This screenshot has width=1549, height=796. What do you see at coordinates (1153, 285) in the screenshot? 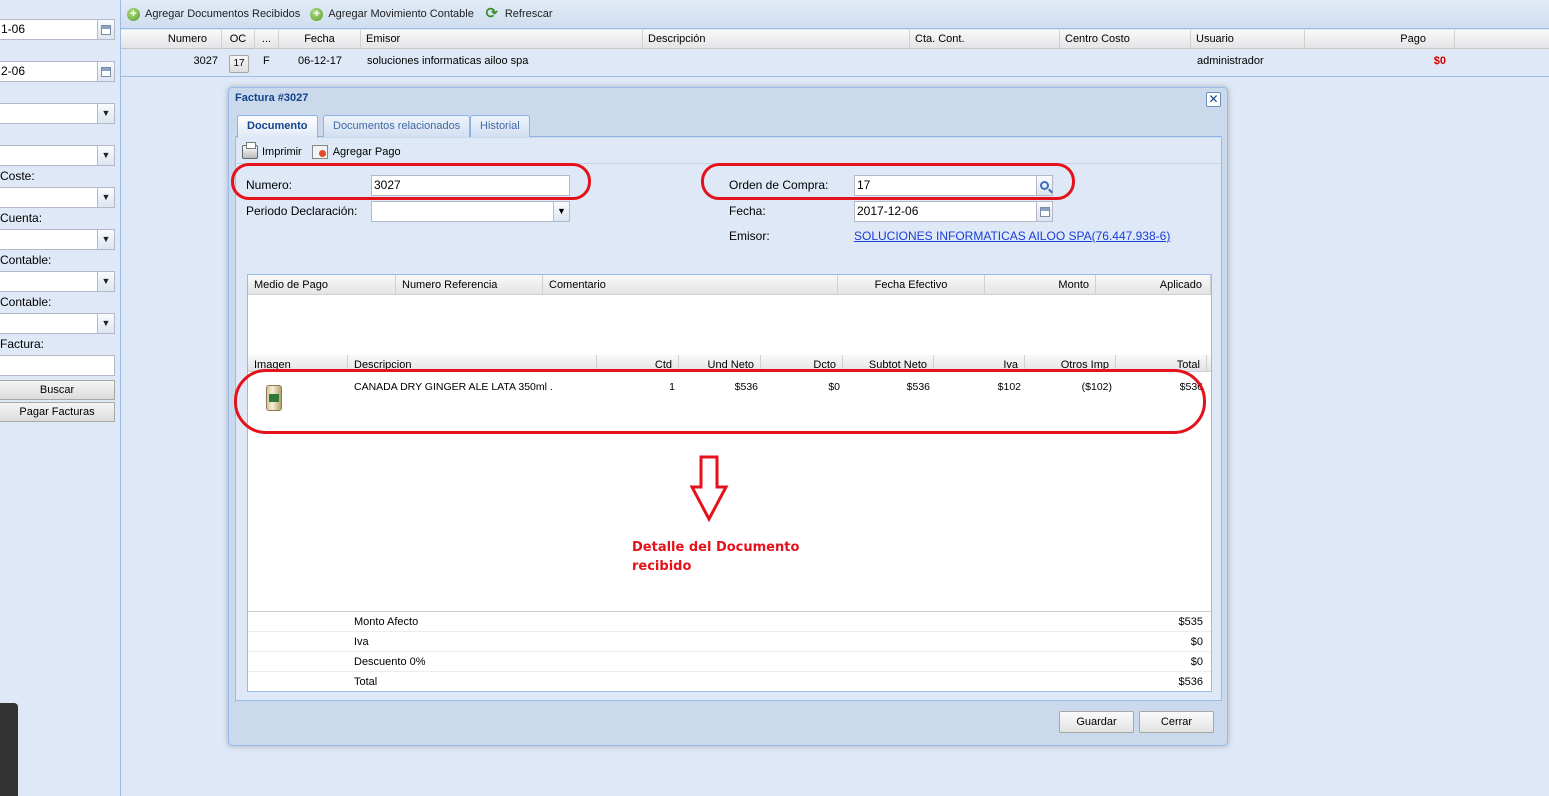
I see `column-header-aplicado: Aplicado` at bounding box center [1153, 285].